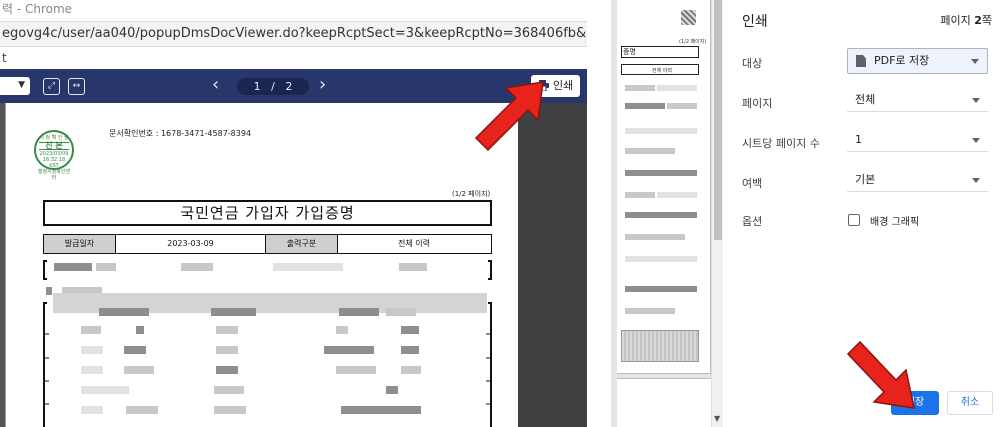 Image resolution: width=1003 pixels, height=427 pixels. What do you see at coordinates (293, 9) in the screenshot?
I see `window-title: 력 - Chrome` at bounding box center [293, 9].